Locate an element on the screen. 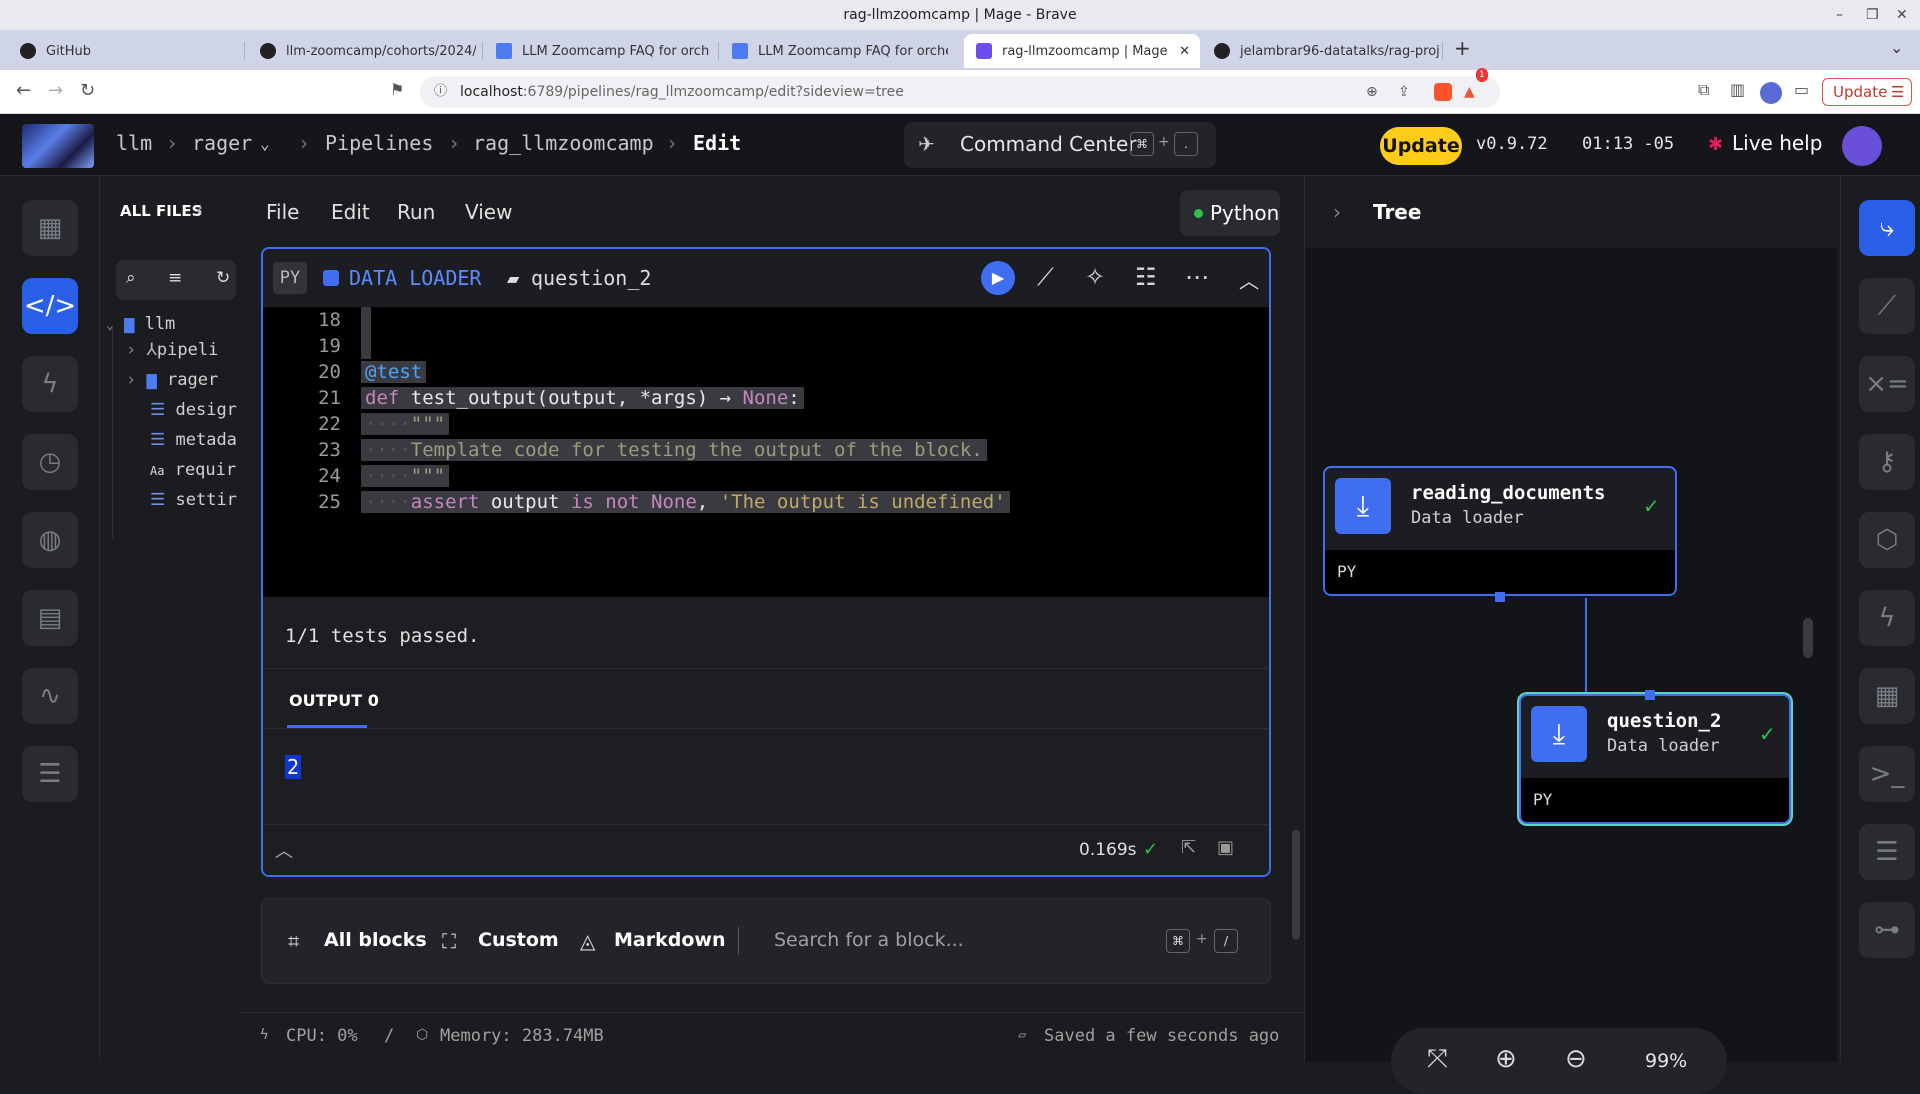  save-output-icon: ▣ is located at coordinates (1225, 847).